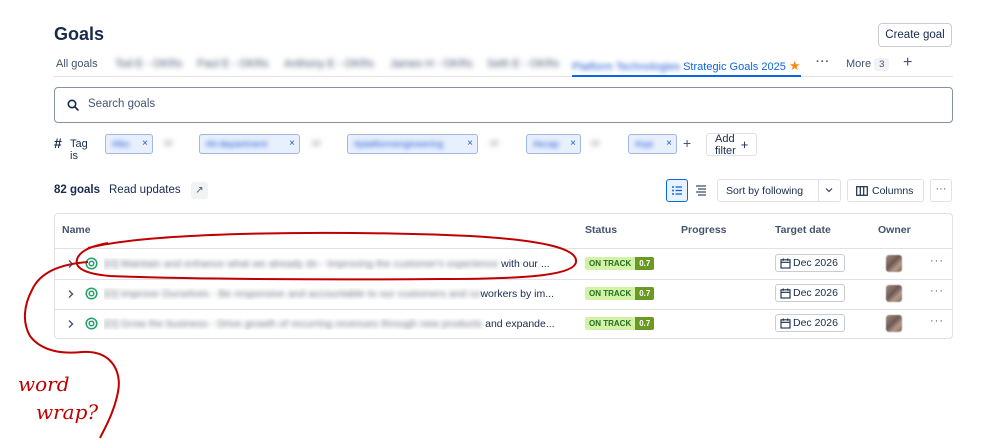 This screenshot has width=999, height=448. I want to click on annotation-text-wrap: wrap?, so click(67, 412).